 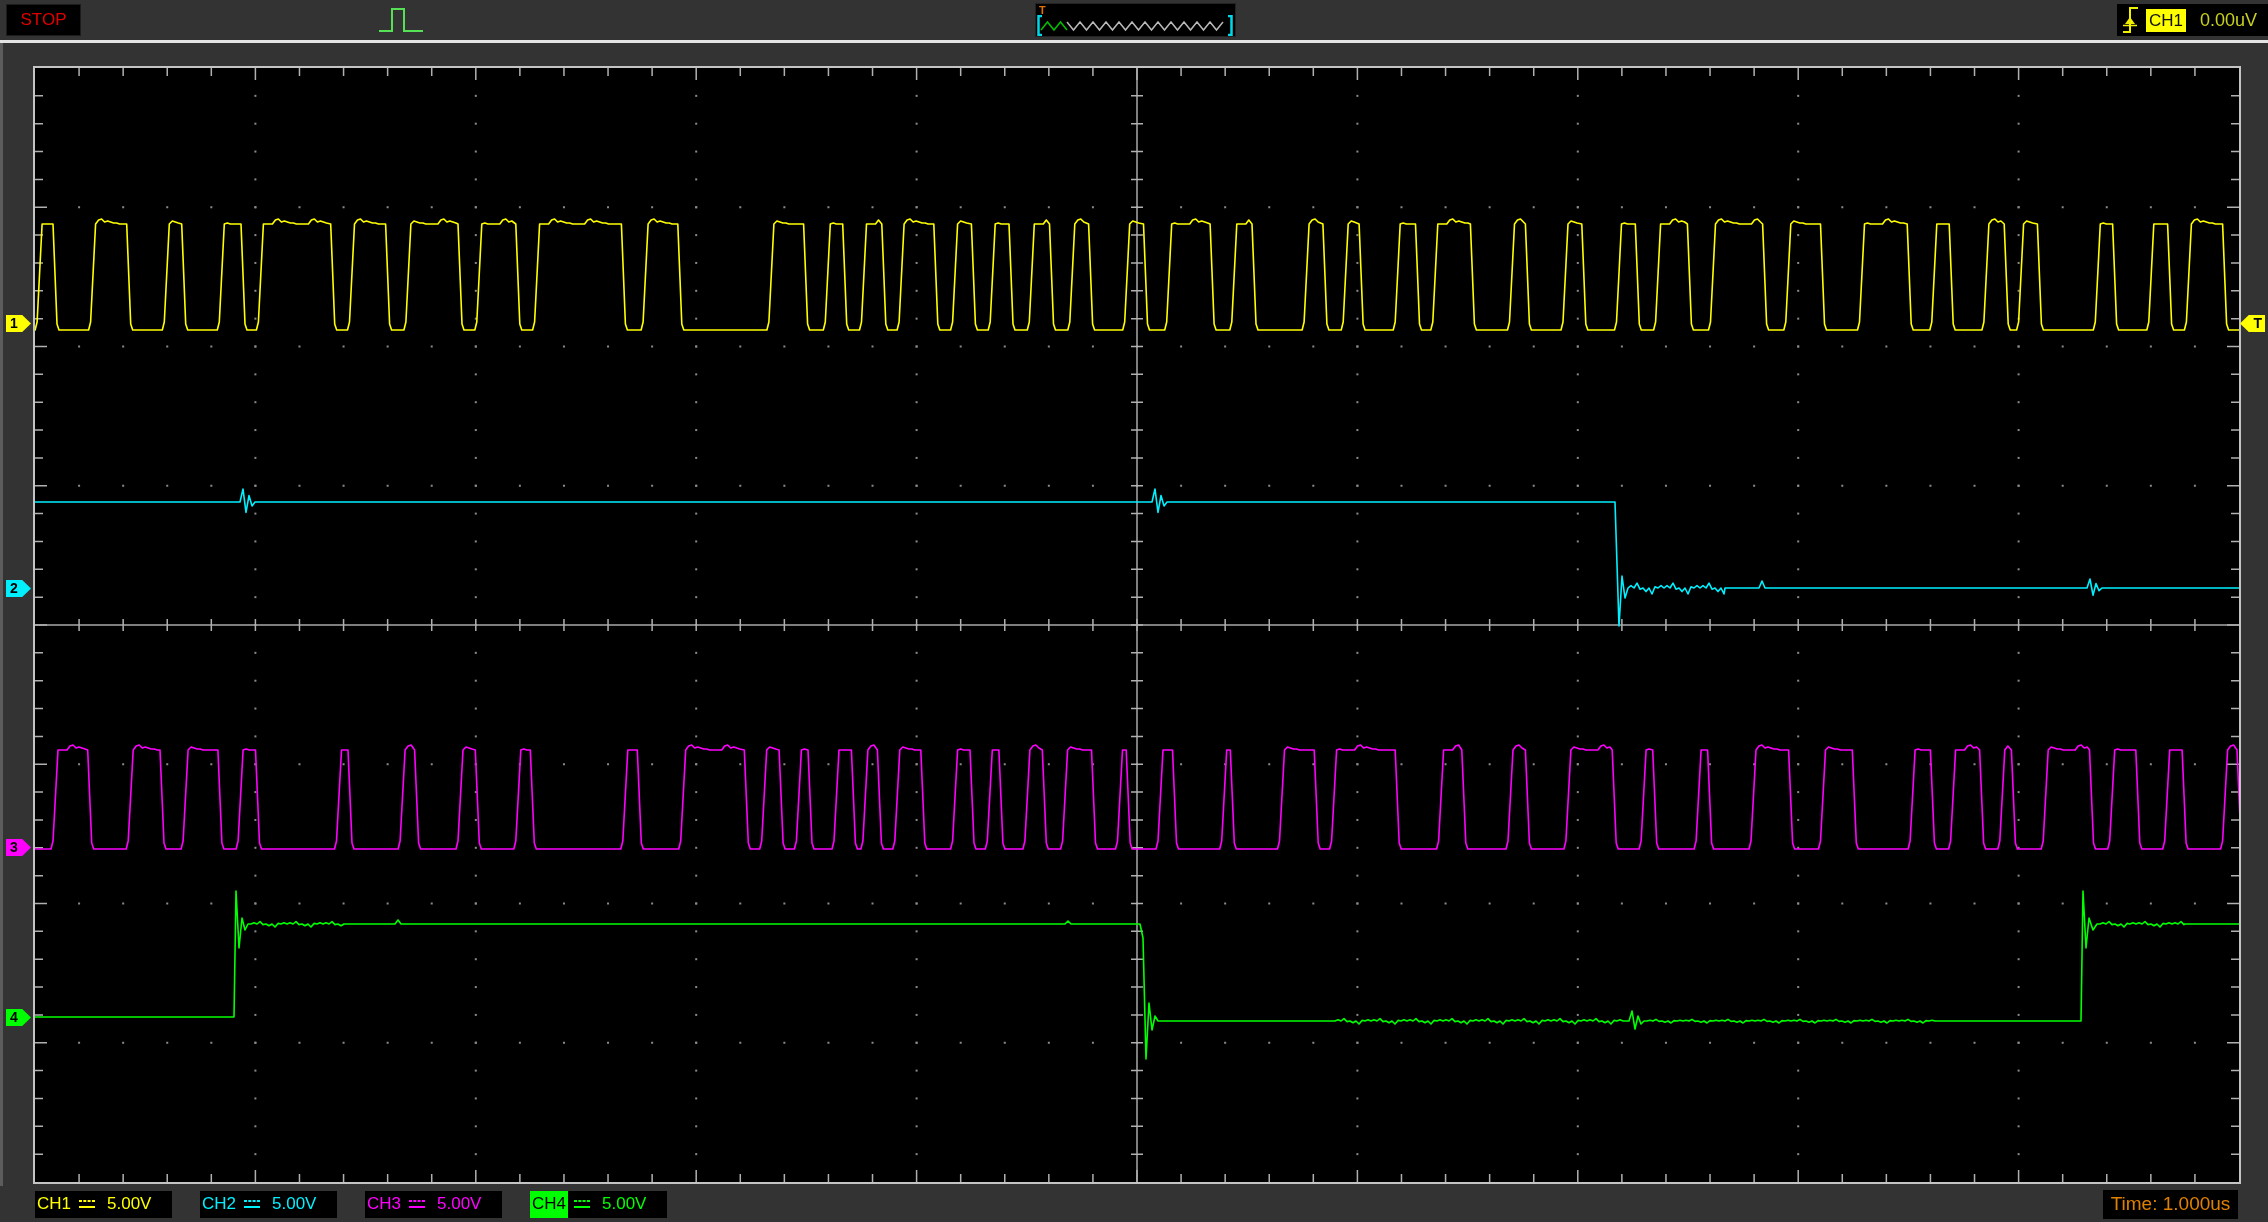 I want to click on channel-marker: 3, so click(x=18, y=847).